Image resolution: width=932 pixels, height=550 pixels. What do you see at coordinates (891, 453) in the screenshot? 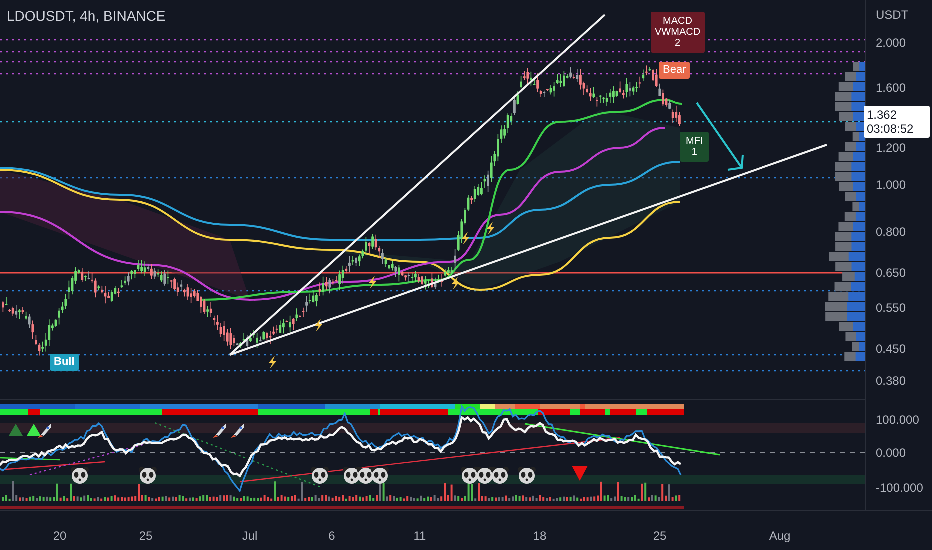
I see `oscillator-tick: 0.000` at bounding box center [891, 453].